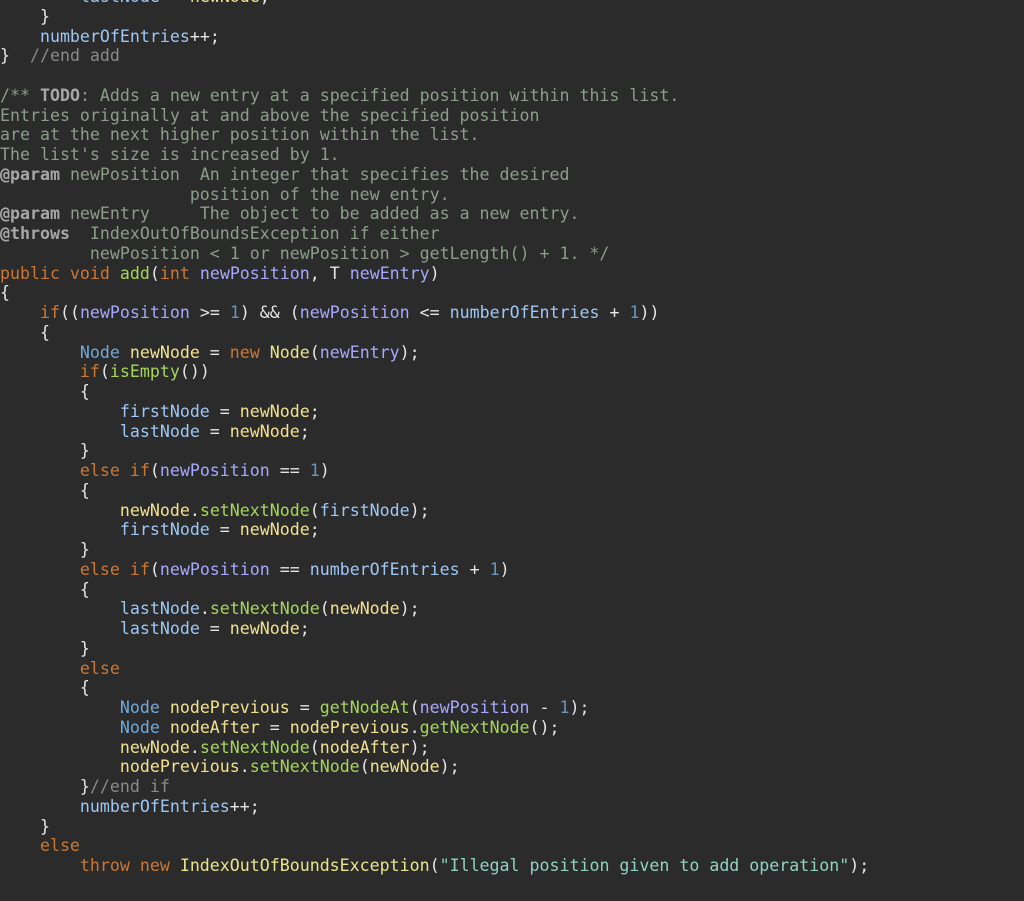  What do you see at coordinates (35, 233) in the screenshot?
I see `code-token-doctag: @throws` at bounding box center [35, 233].